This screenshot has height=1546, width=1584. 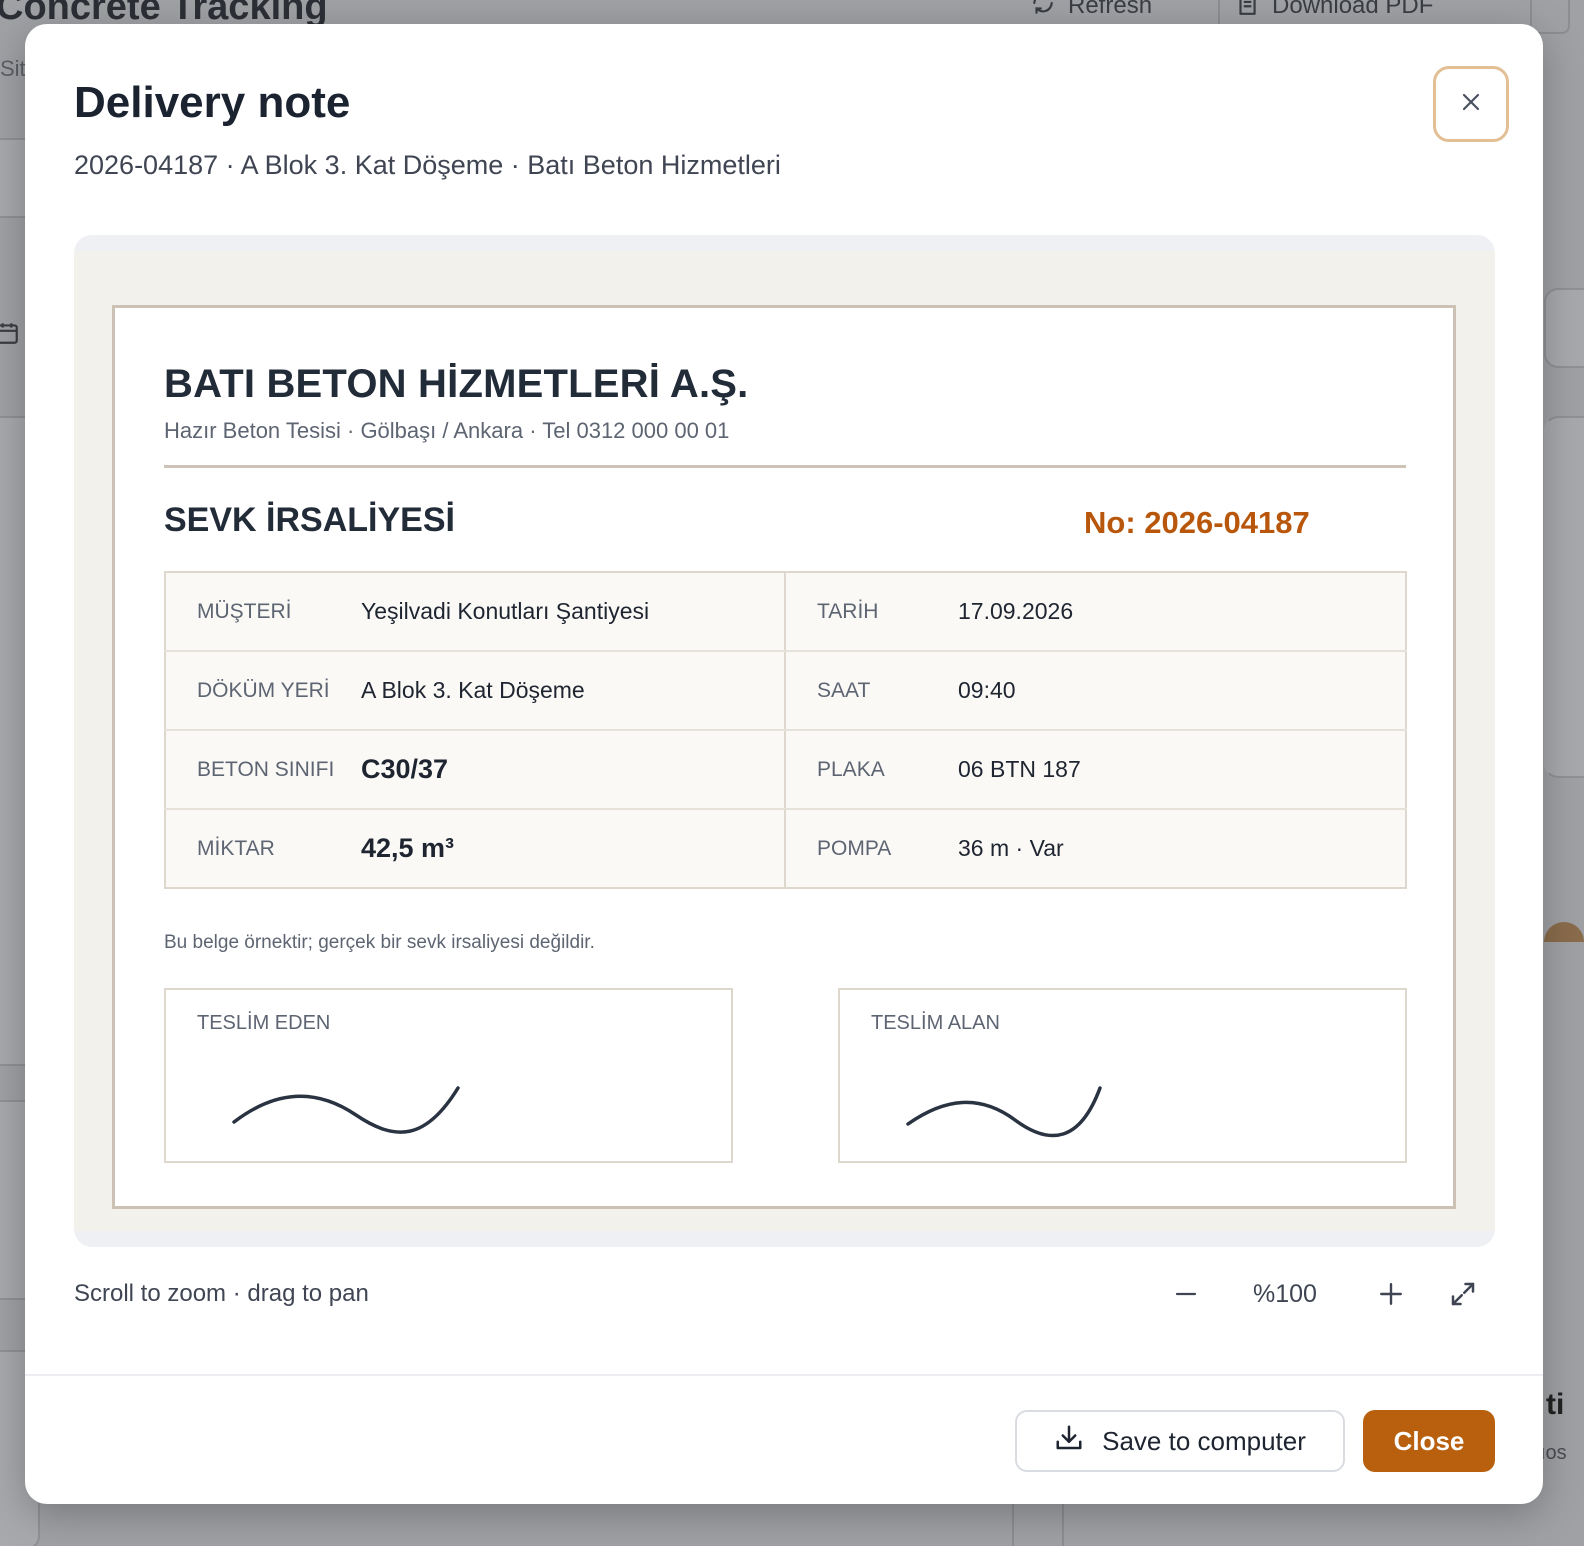 What do you see at coordinates (935, 1023) in the screenshot?
I see `signature-label: TESLİM ALAN` at bounding box center [935, 1023].